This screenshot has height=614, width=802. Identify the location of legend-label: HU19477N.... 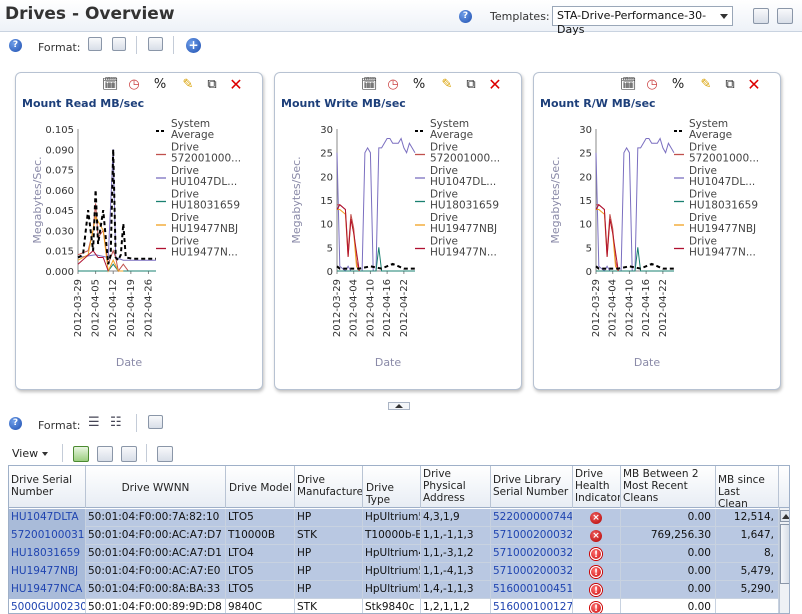
(463, 253).